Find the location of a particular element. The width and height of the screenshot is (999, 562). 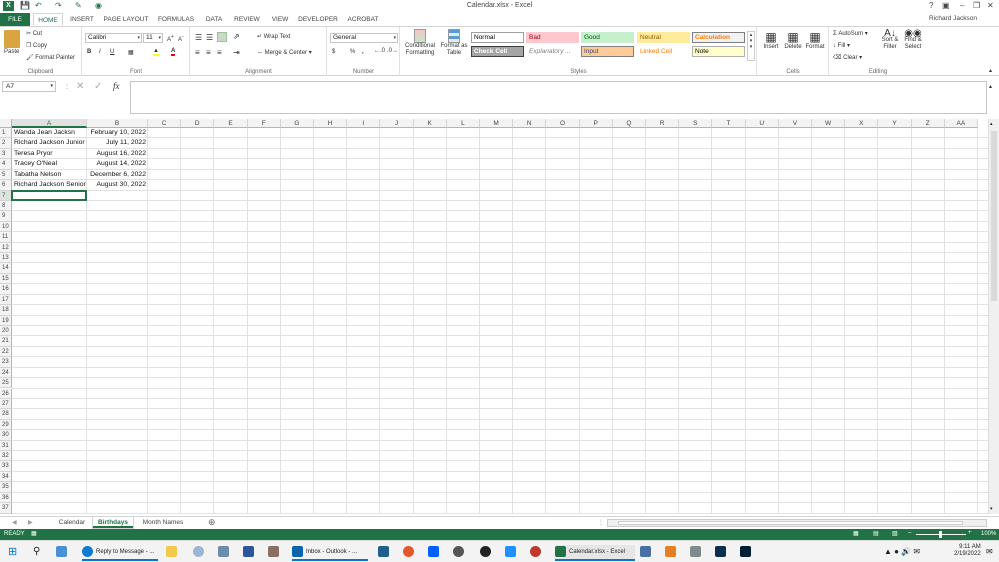

indent-icon: ⇥ is located at coordinates (236, 52).